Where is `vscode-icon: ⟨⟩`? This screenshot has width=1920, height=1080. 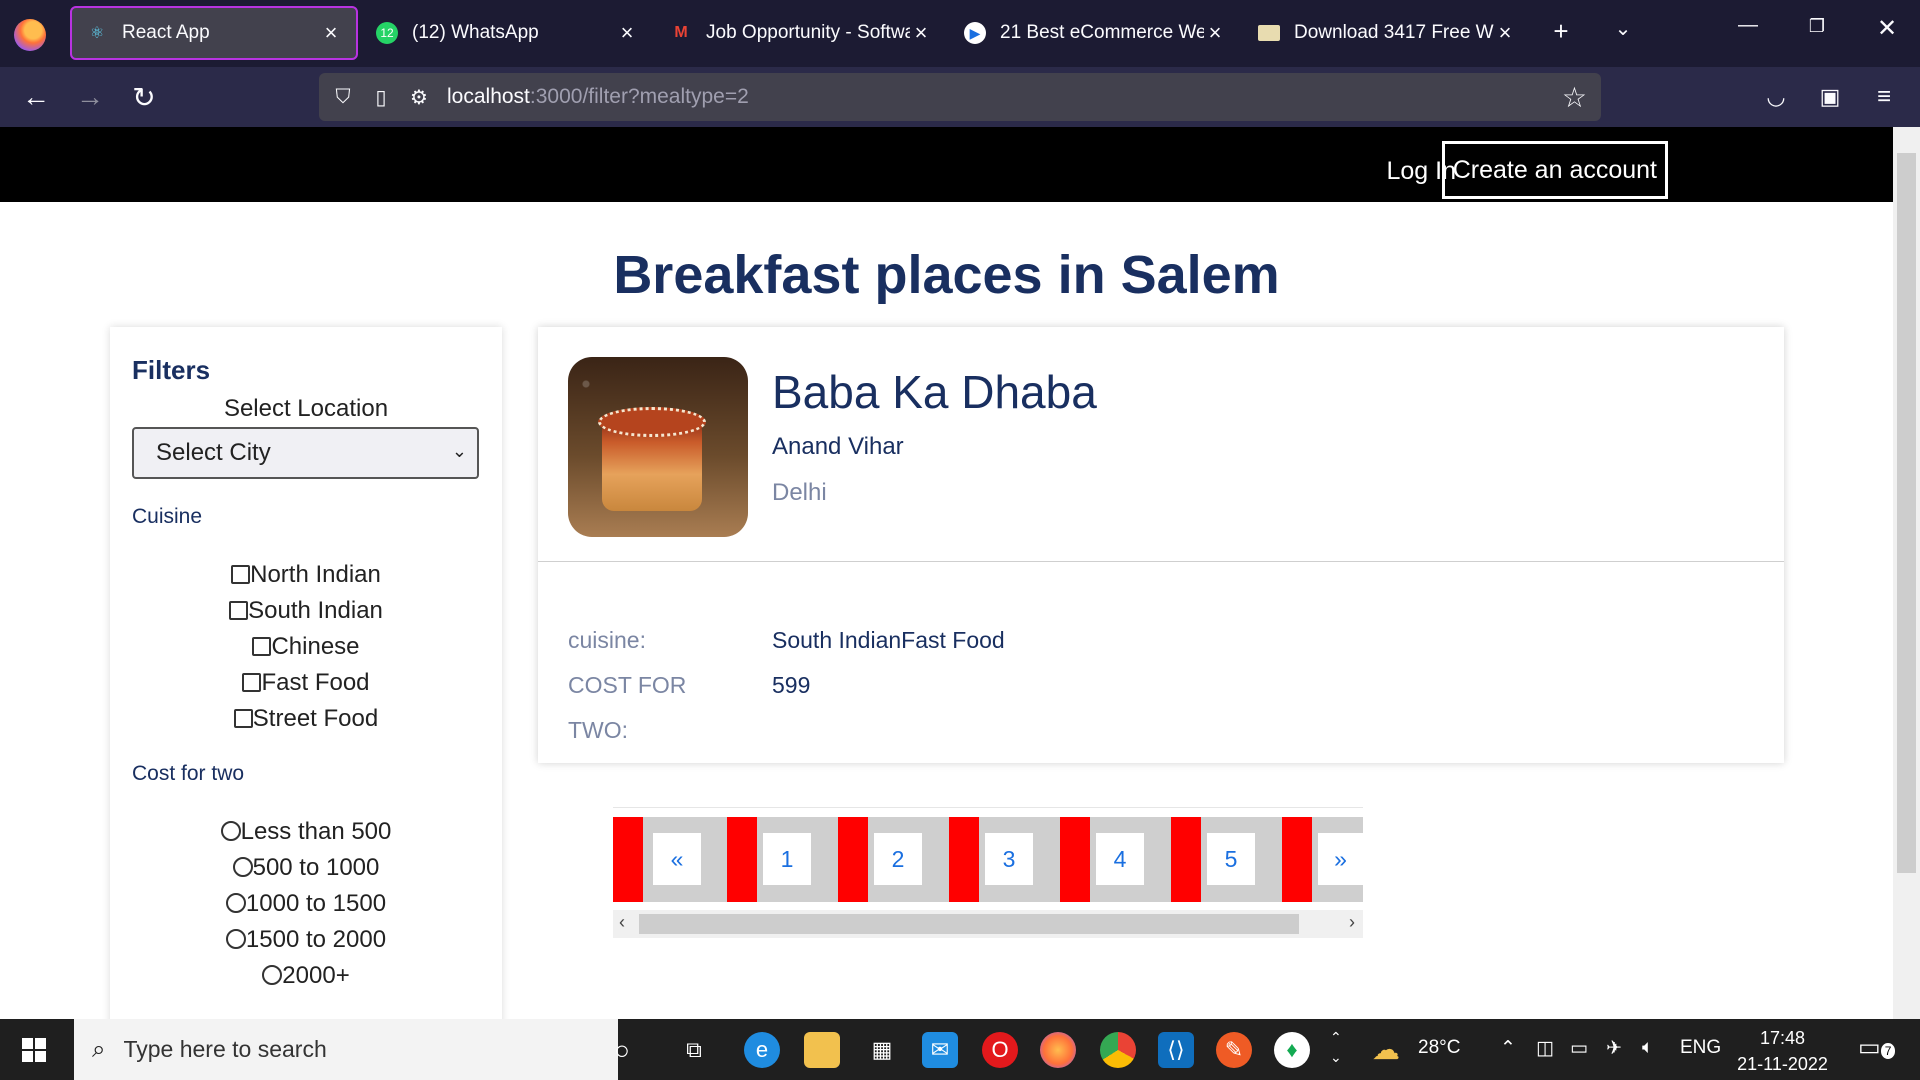
vscode-icon: ⟨⟩ is located at coordinates (1176, 1050).